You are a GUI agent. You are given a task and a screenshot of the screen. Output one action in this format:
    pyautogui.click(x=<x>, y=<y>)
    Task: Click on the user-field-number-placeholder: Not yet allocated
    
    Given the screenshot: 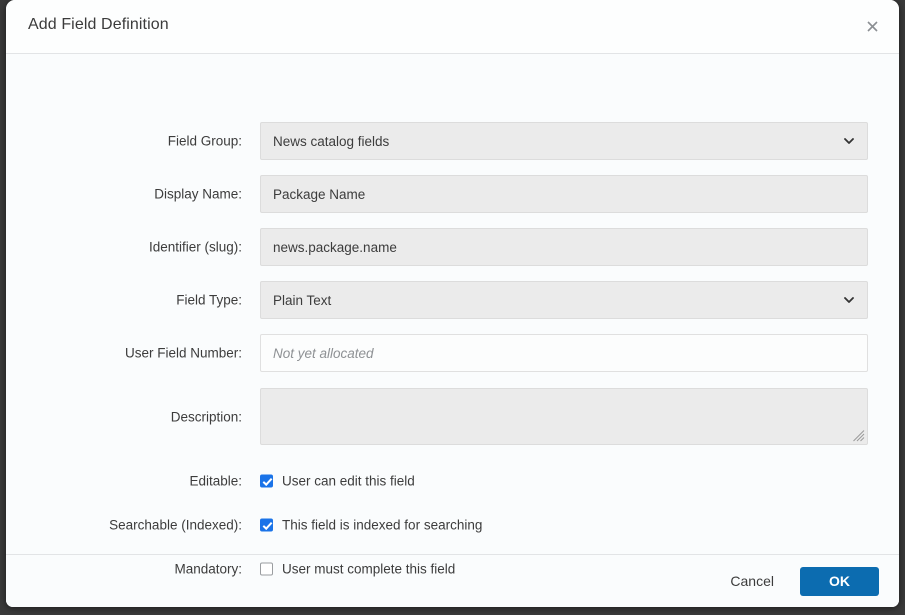 What is the action you would take?
    pyautogui.click(x=323, y=353)
    